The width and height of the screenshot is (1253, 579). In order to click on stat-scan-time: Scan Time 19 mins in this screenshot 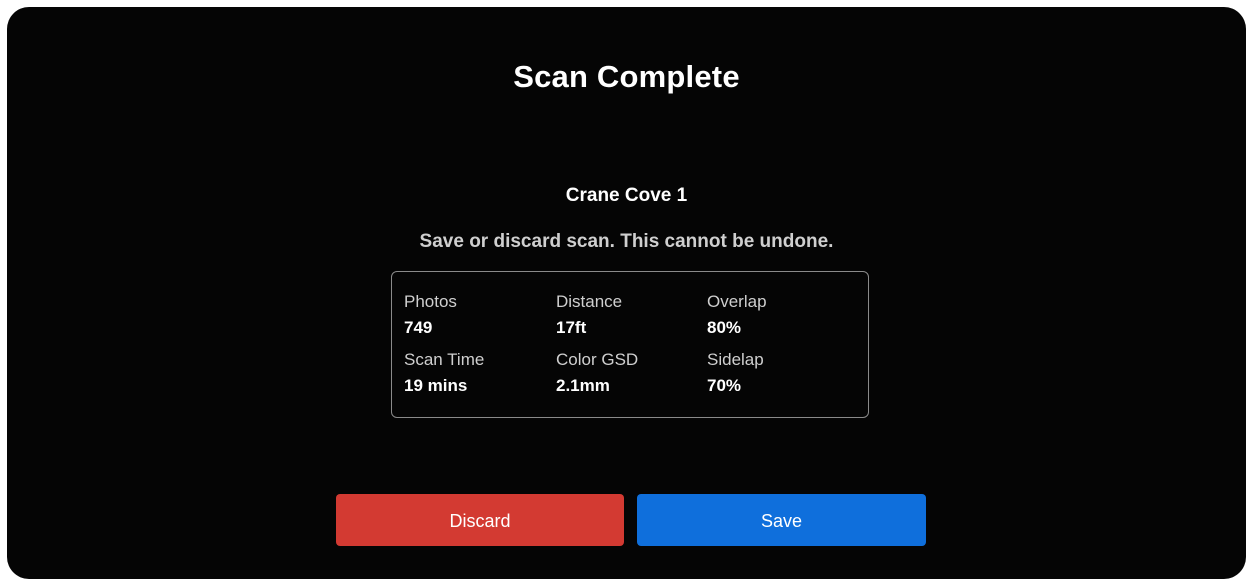, I will do `click(474, 373)`.